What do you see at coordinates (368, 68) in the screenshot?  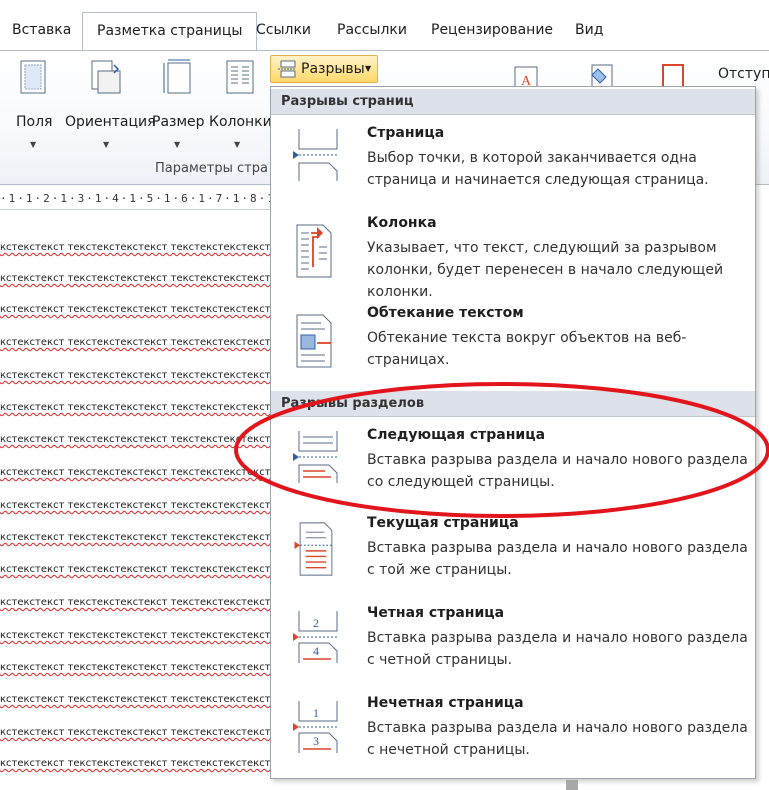 I see `breaks-dropdown-arrow: ▼` at bounding box center [368, 68].